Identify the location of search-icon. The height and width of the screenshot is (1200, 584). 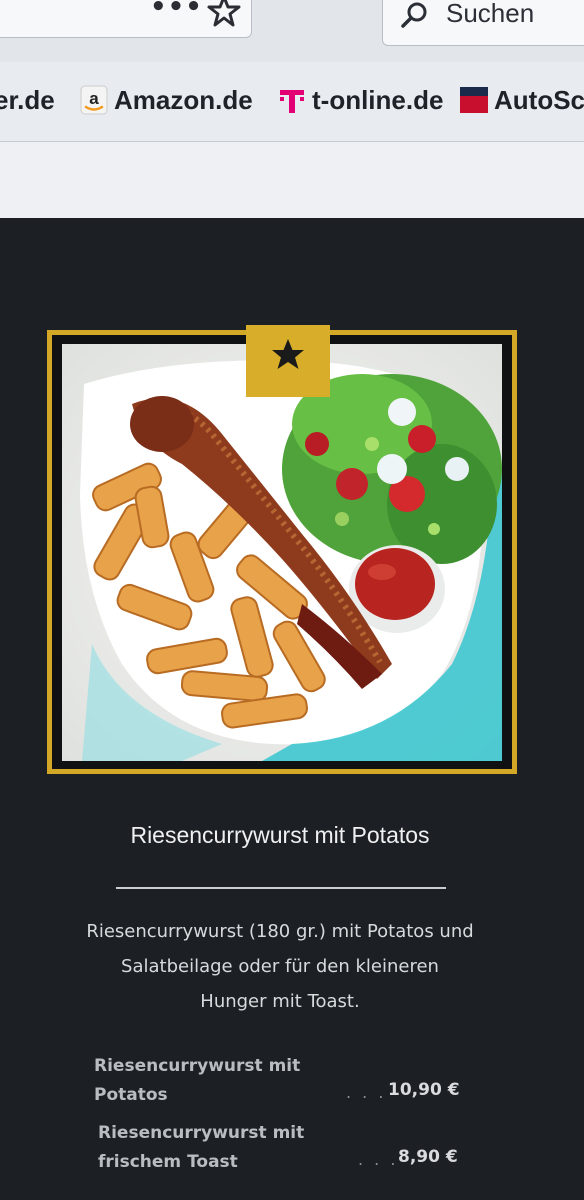
(414, 15).